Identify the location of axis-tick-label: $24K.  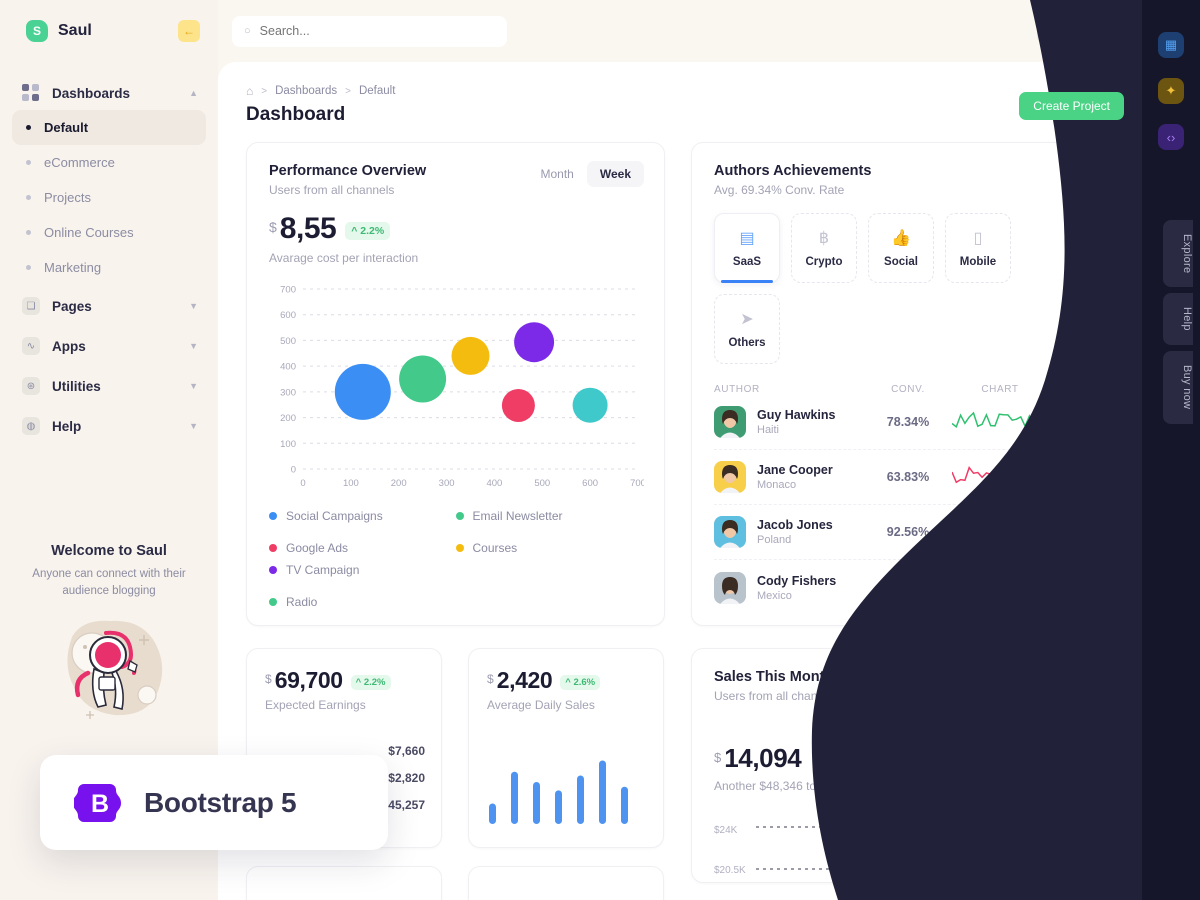
(726, 830).